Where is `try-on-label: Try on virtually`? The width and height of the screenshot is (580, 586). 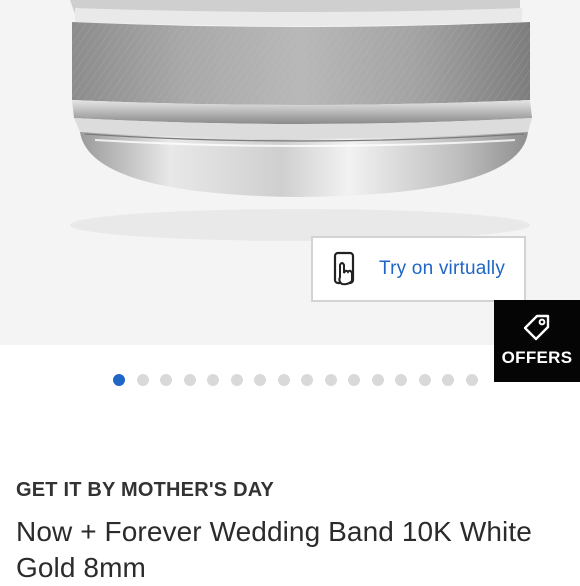
try-on-label: Try on virtually is located at coordinates (442, 268).